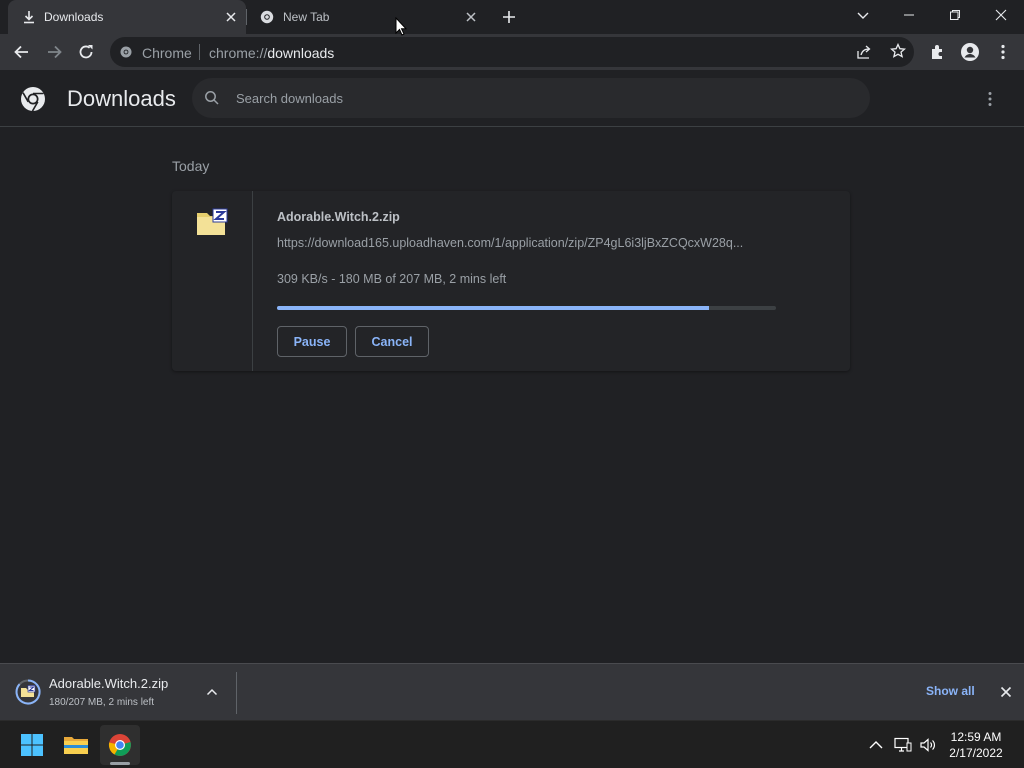  What do you see at coordinates (199, 52) in the screenshot?
I see `chip-divider` at bounding box center [199, 52].